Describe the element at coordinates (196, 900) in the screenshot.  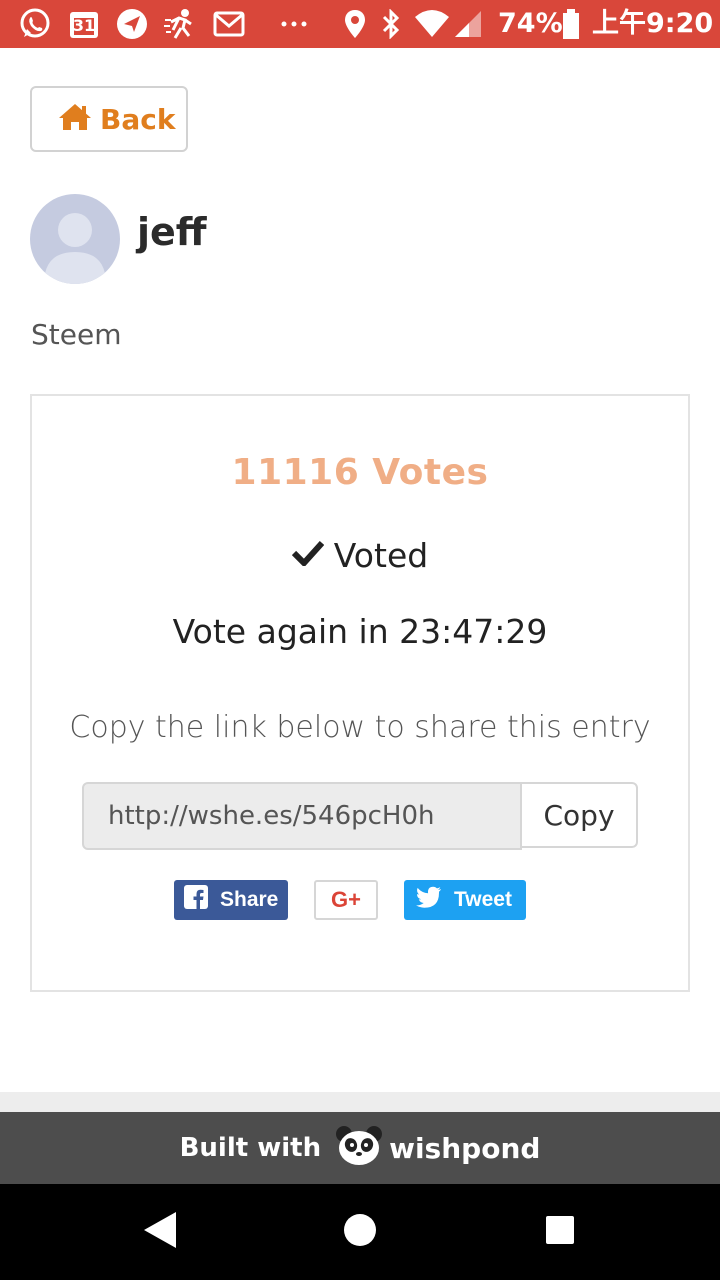
I see `facebook-icon` at that location.